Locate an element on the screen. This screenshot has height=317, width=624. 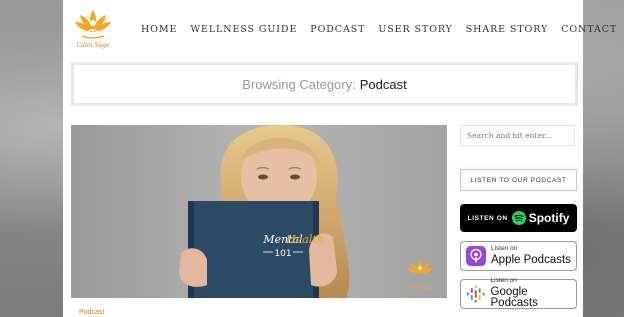
apple-big-text: Apple Podcasts is located at coordinates (531, 259).